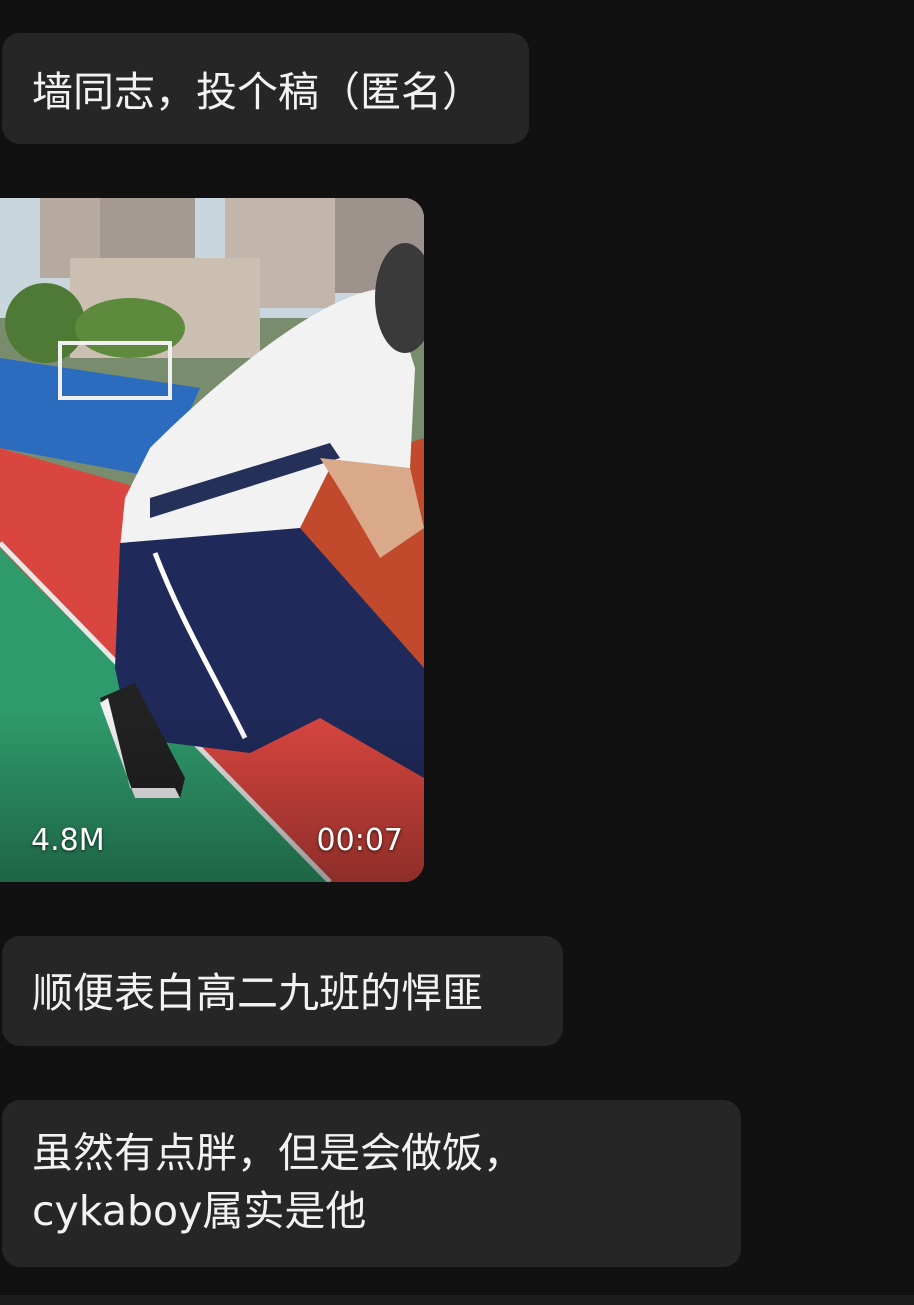  Describe the element at coordinates (359, 840) in the screenshot. I see `video-duration: 00:07` at that location.